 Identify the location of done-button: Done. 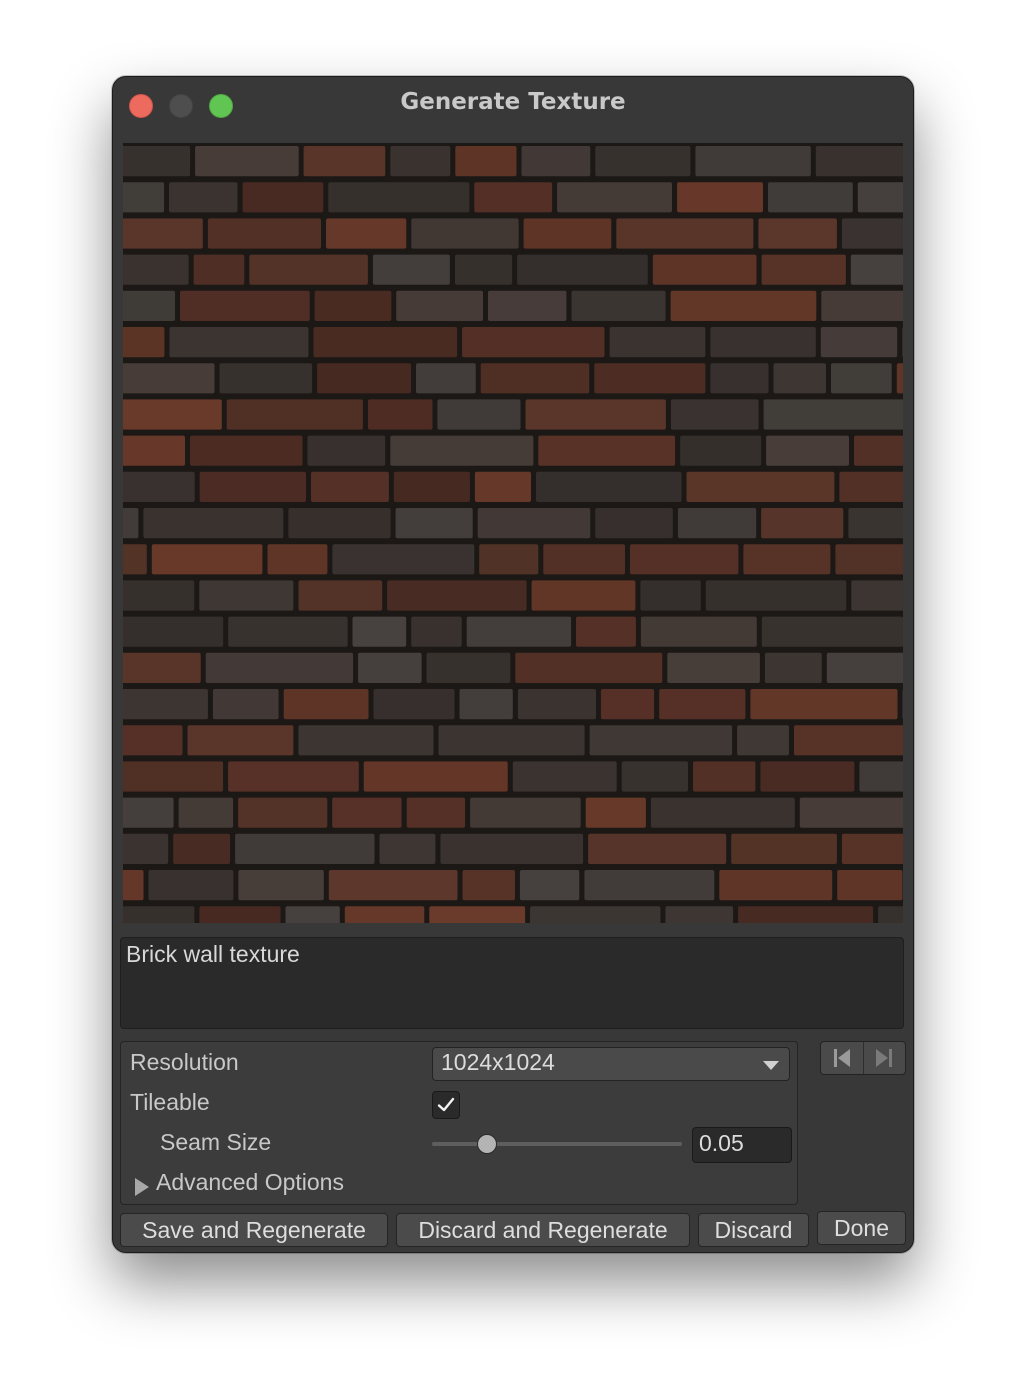
(861, 1228).